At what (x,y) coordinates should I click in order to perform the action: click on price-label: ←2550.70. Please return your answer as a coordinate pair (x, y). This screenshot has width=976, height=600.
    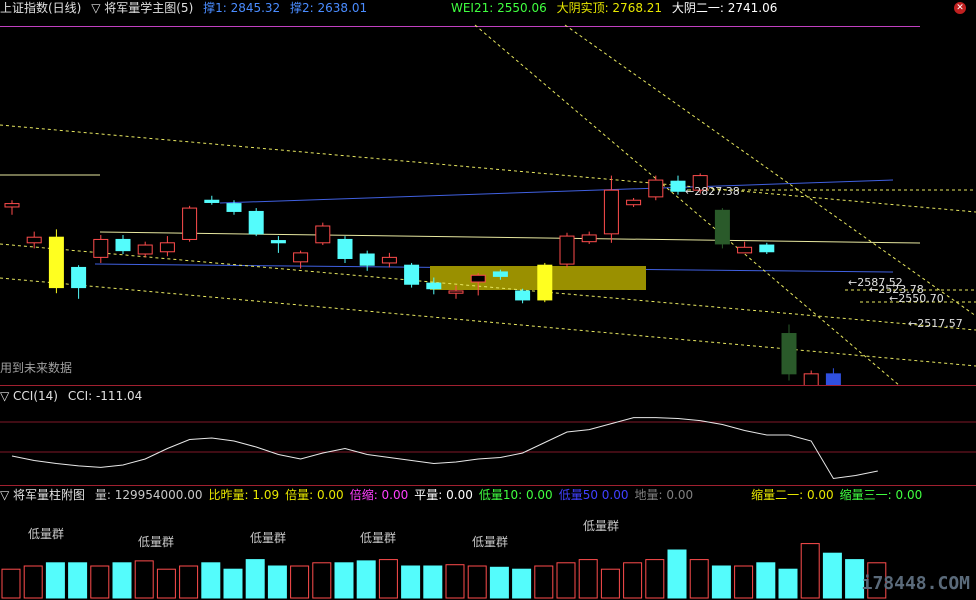
    Looking at the image, I should click on (916, 298).